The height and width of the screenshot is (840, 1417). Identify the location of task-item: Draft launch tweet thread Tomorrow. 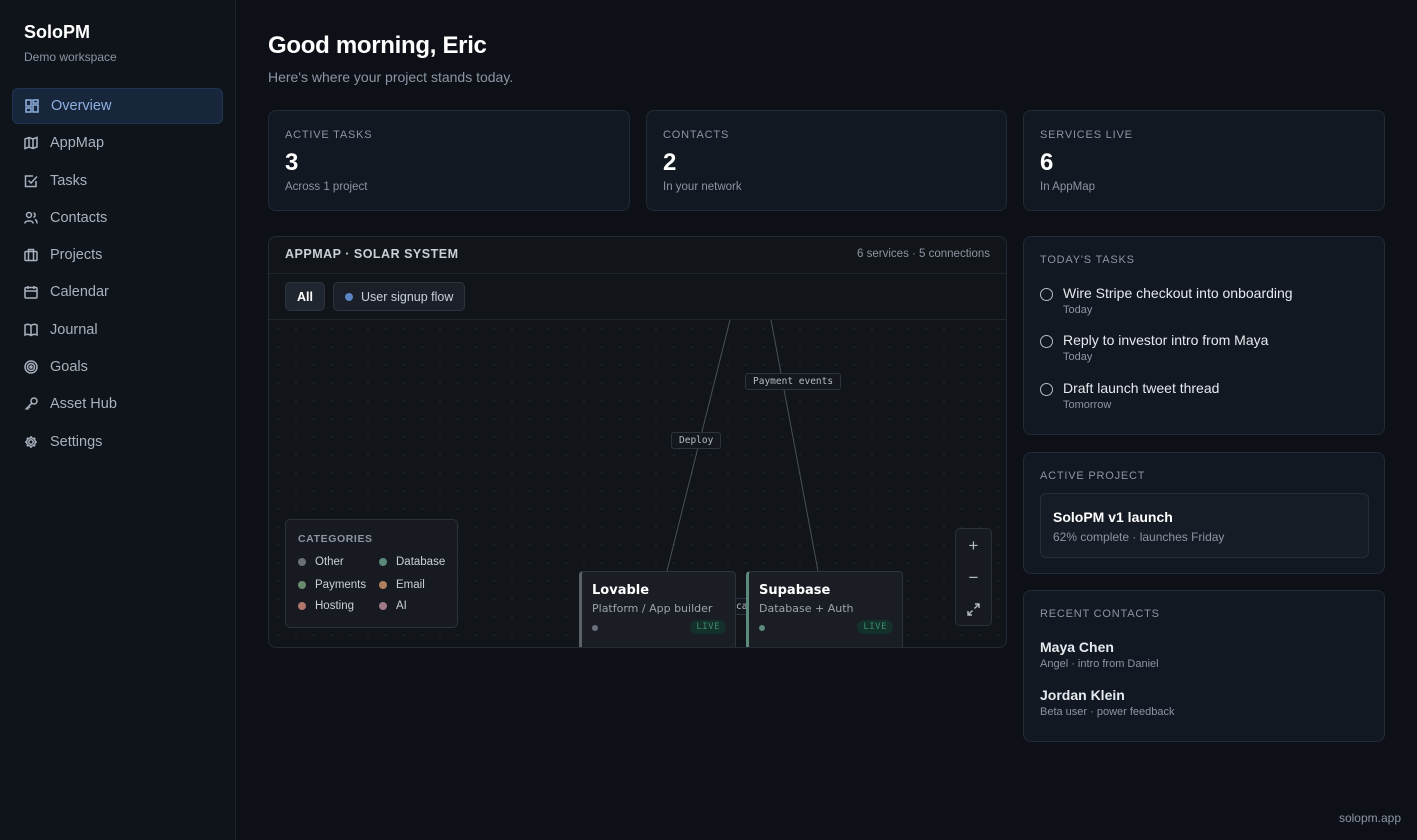
(1200, 400).